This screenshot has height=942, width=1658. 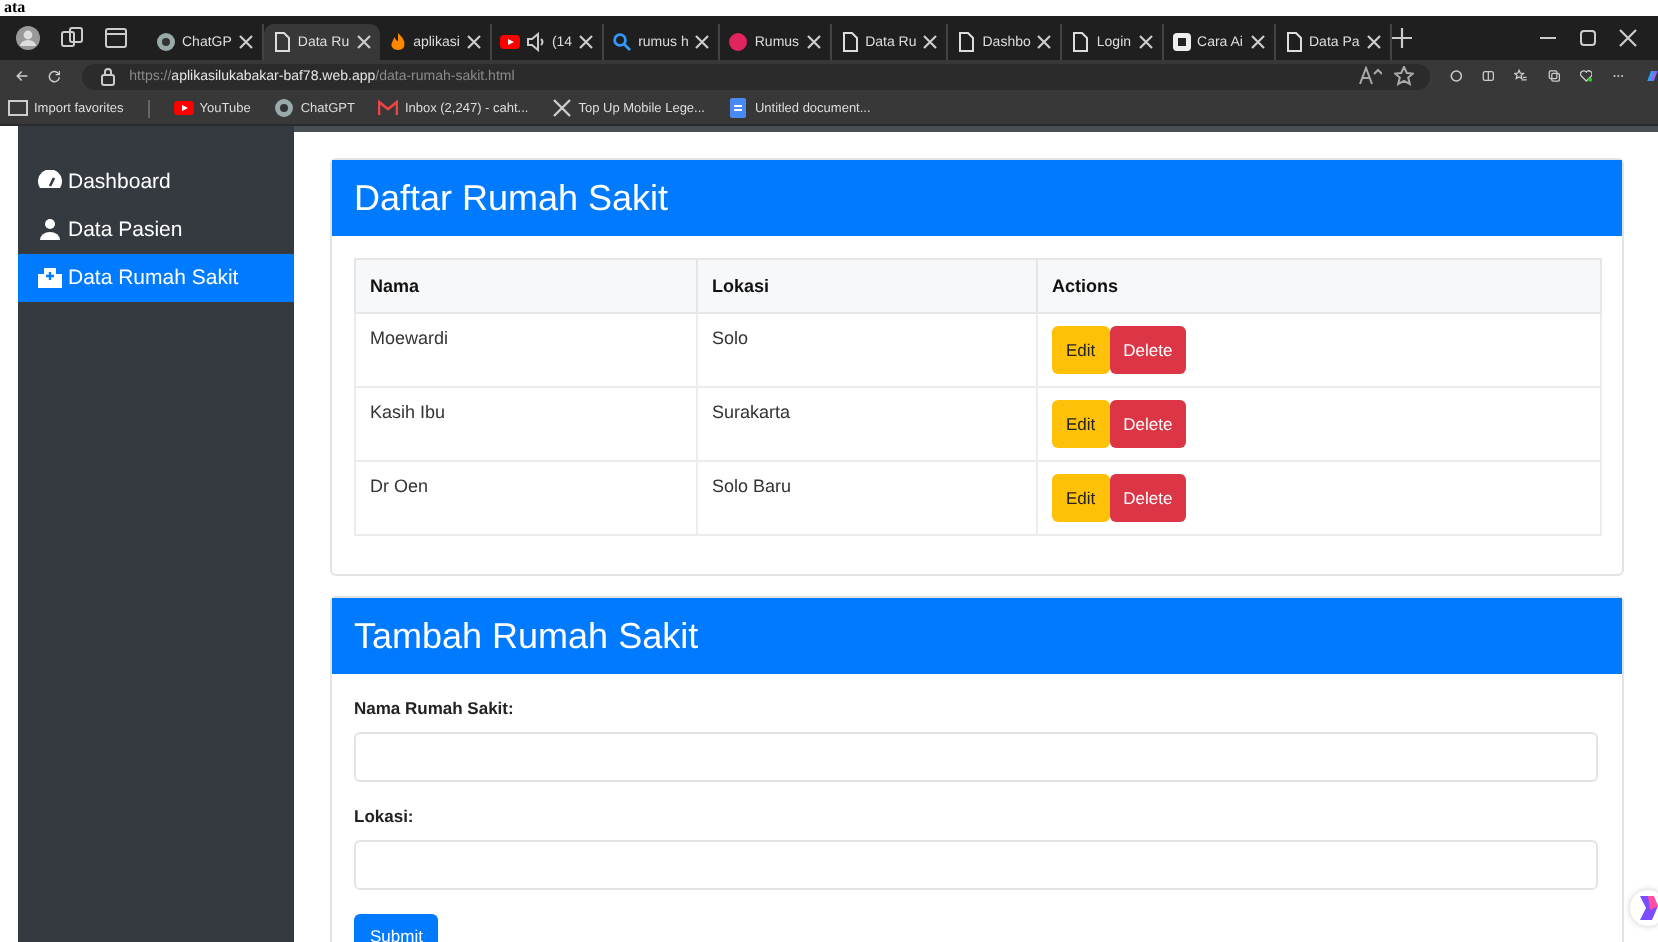 I want to click on tab-actions-icon, so click(x=116, y=38).